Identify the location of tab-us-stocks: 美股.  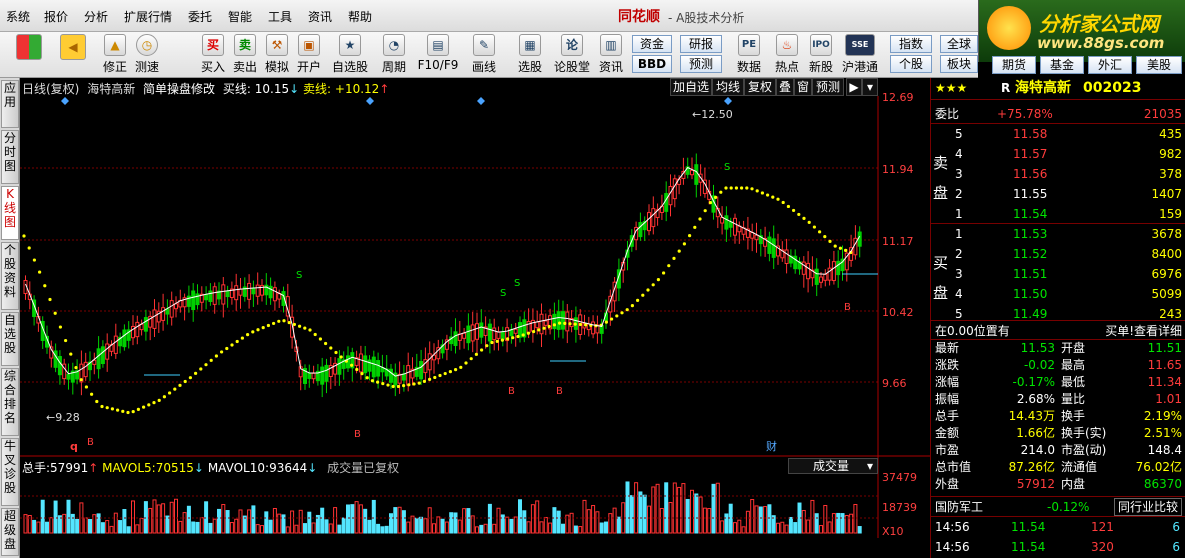
(1159, 65).